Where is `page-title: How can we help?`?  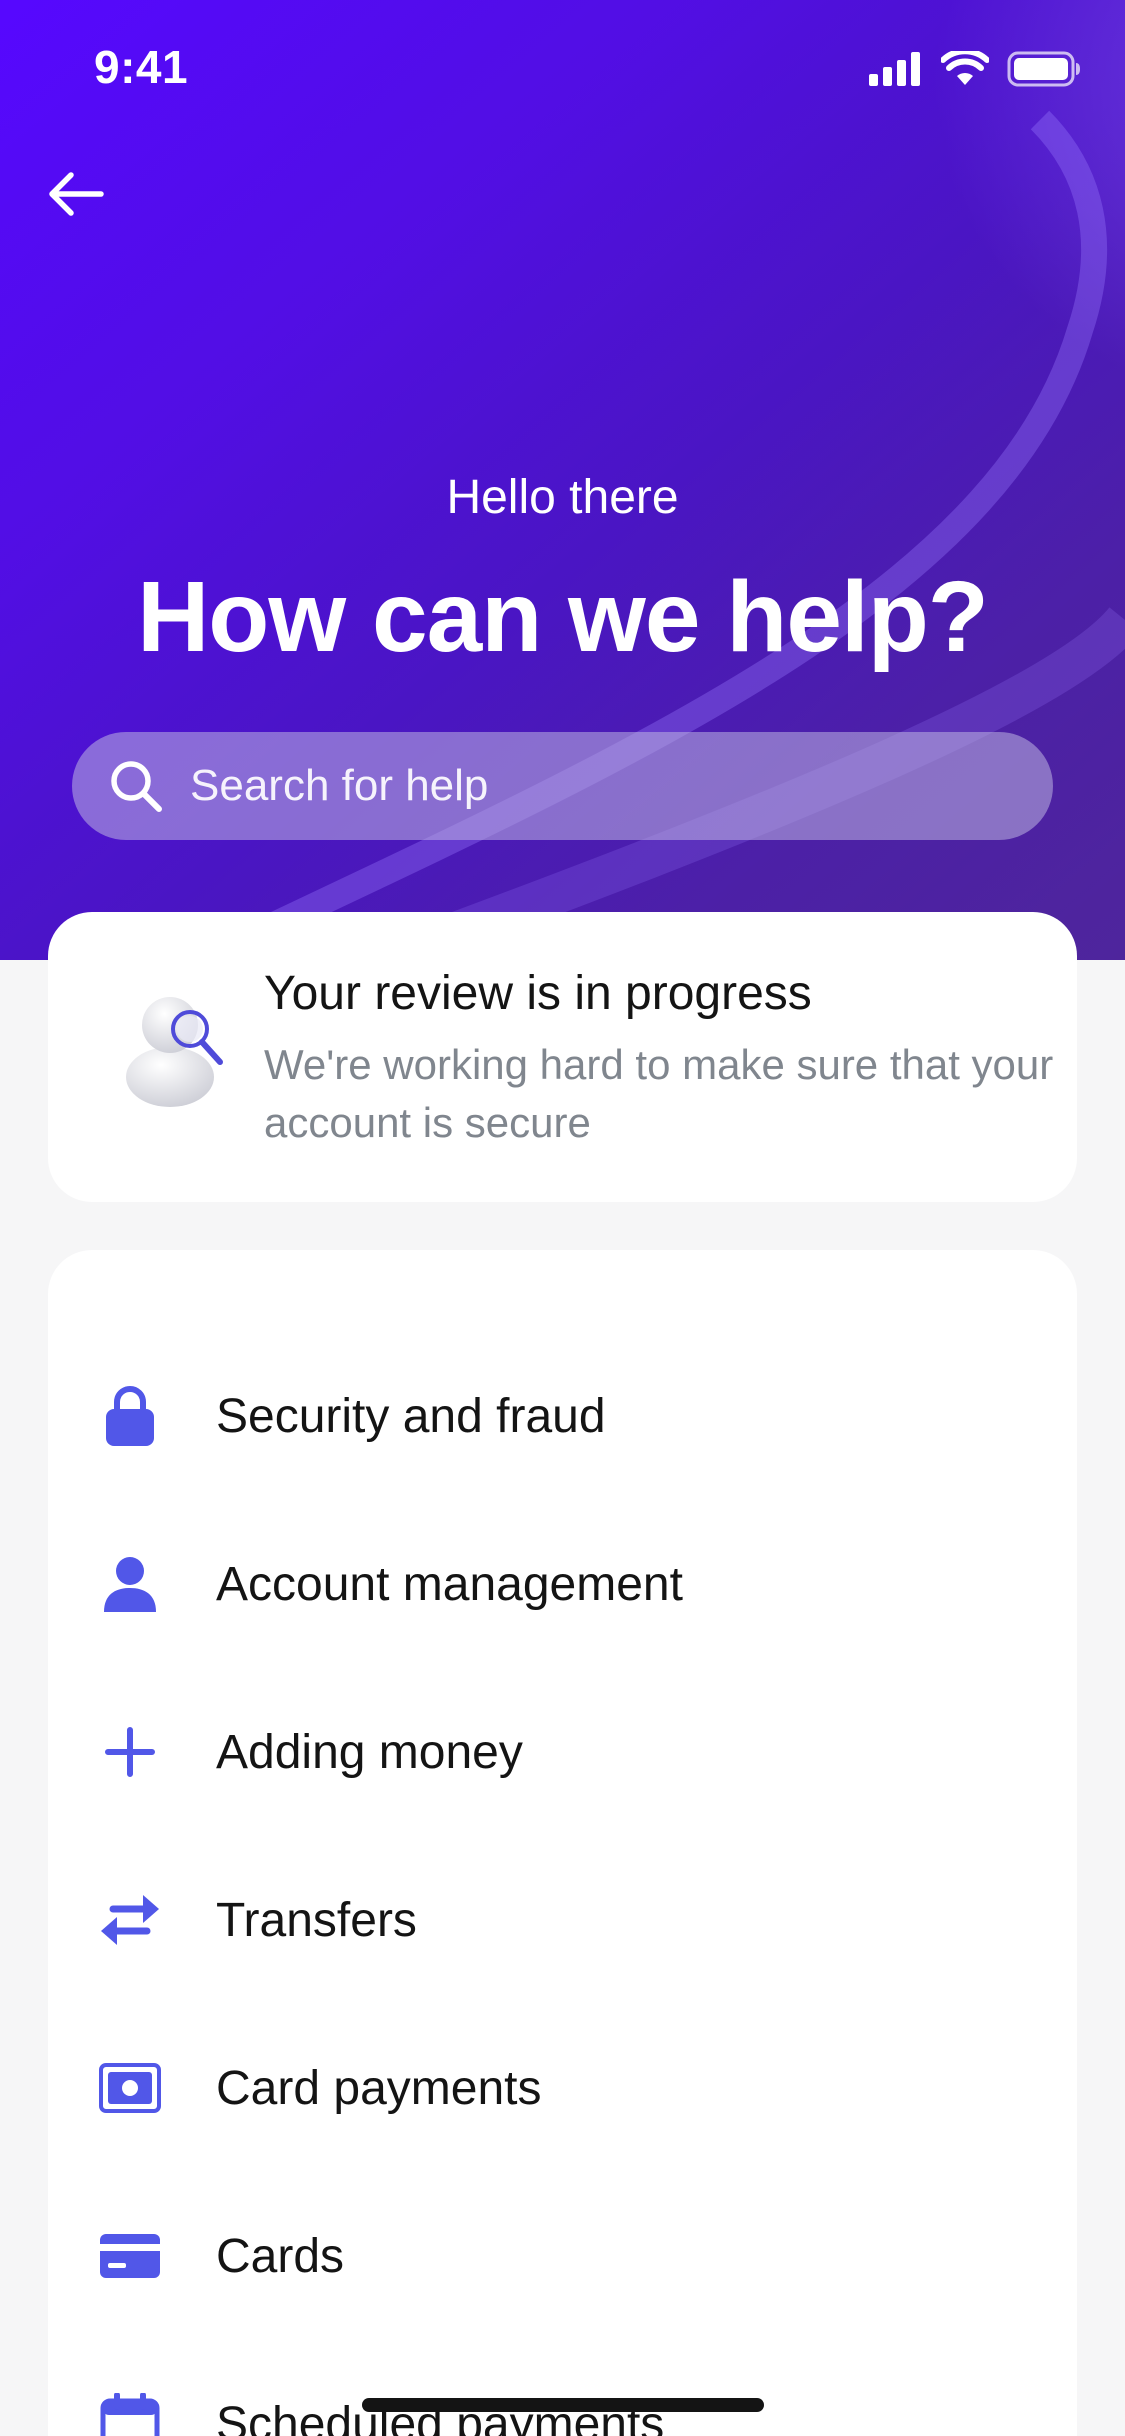
page-title: How can we help? is located at coordinates (563, 617).